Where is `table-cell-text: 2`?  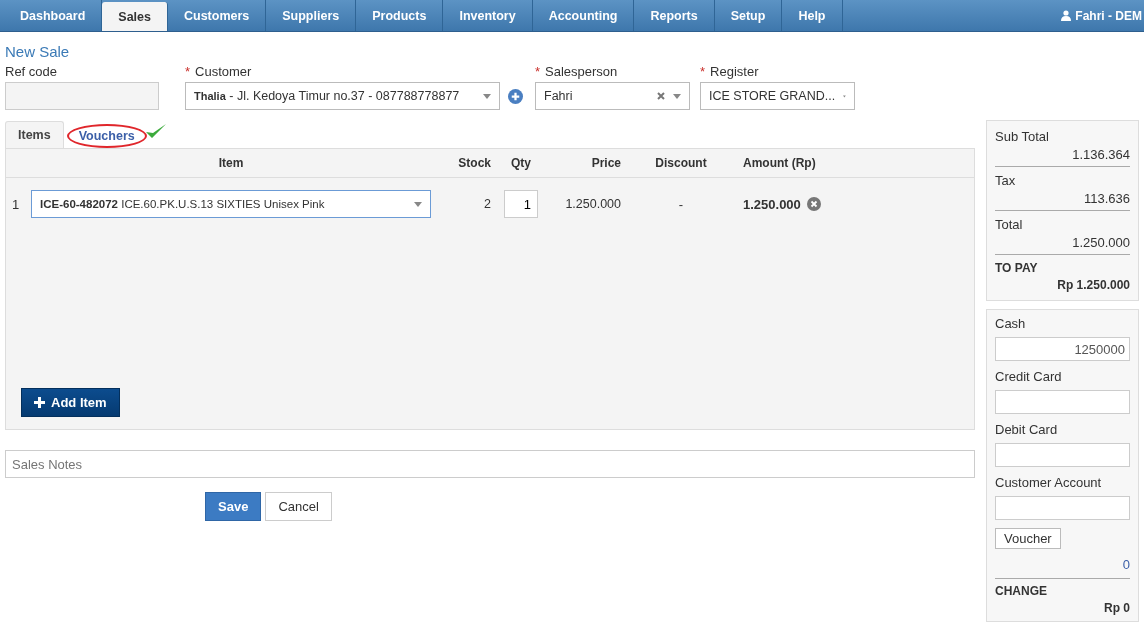 table-cell-text: 2 is located at coordinates (487, 204).